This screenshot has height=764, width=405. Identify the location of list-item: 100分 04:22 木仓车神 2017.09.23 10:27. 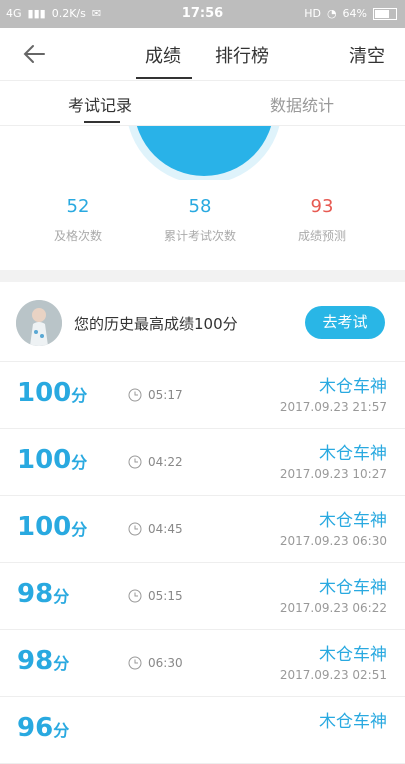
(202, 462).